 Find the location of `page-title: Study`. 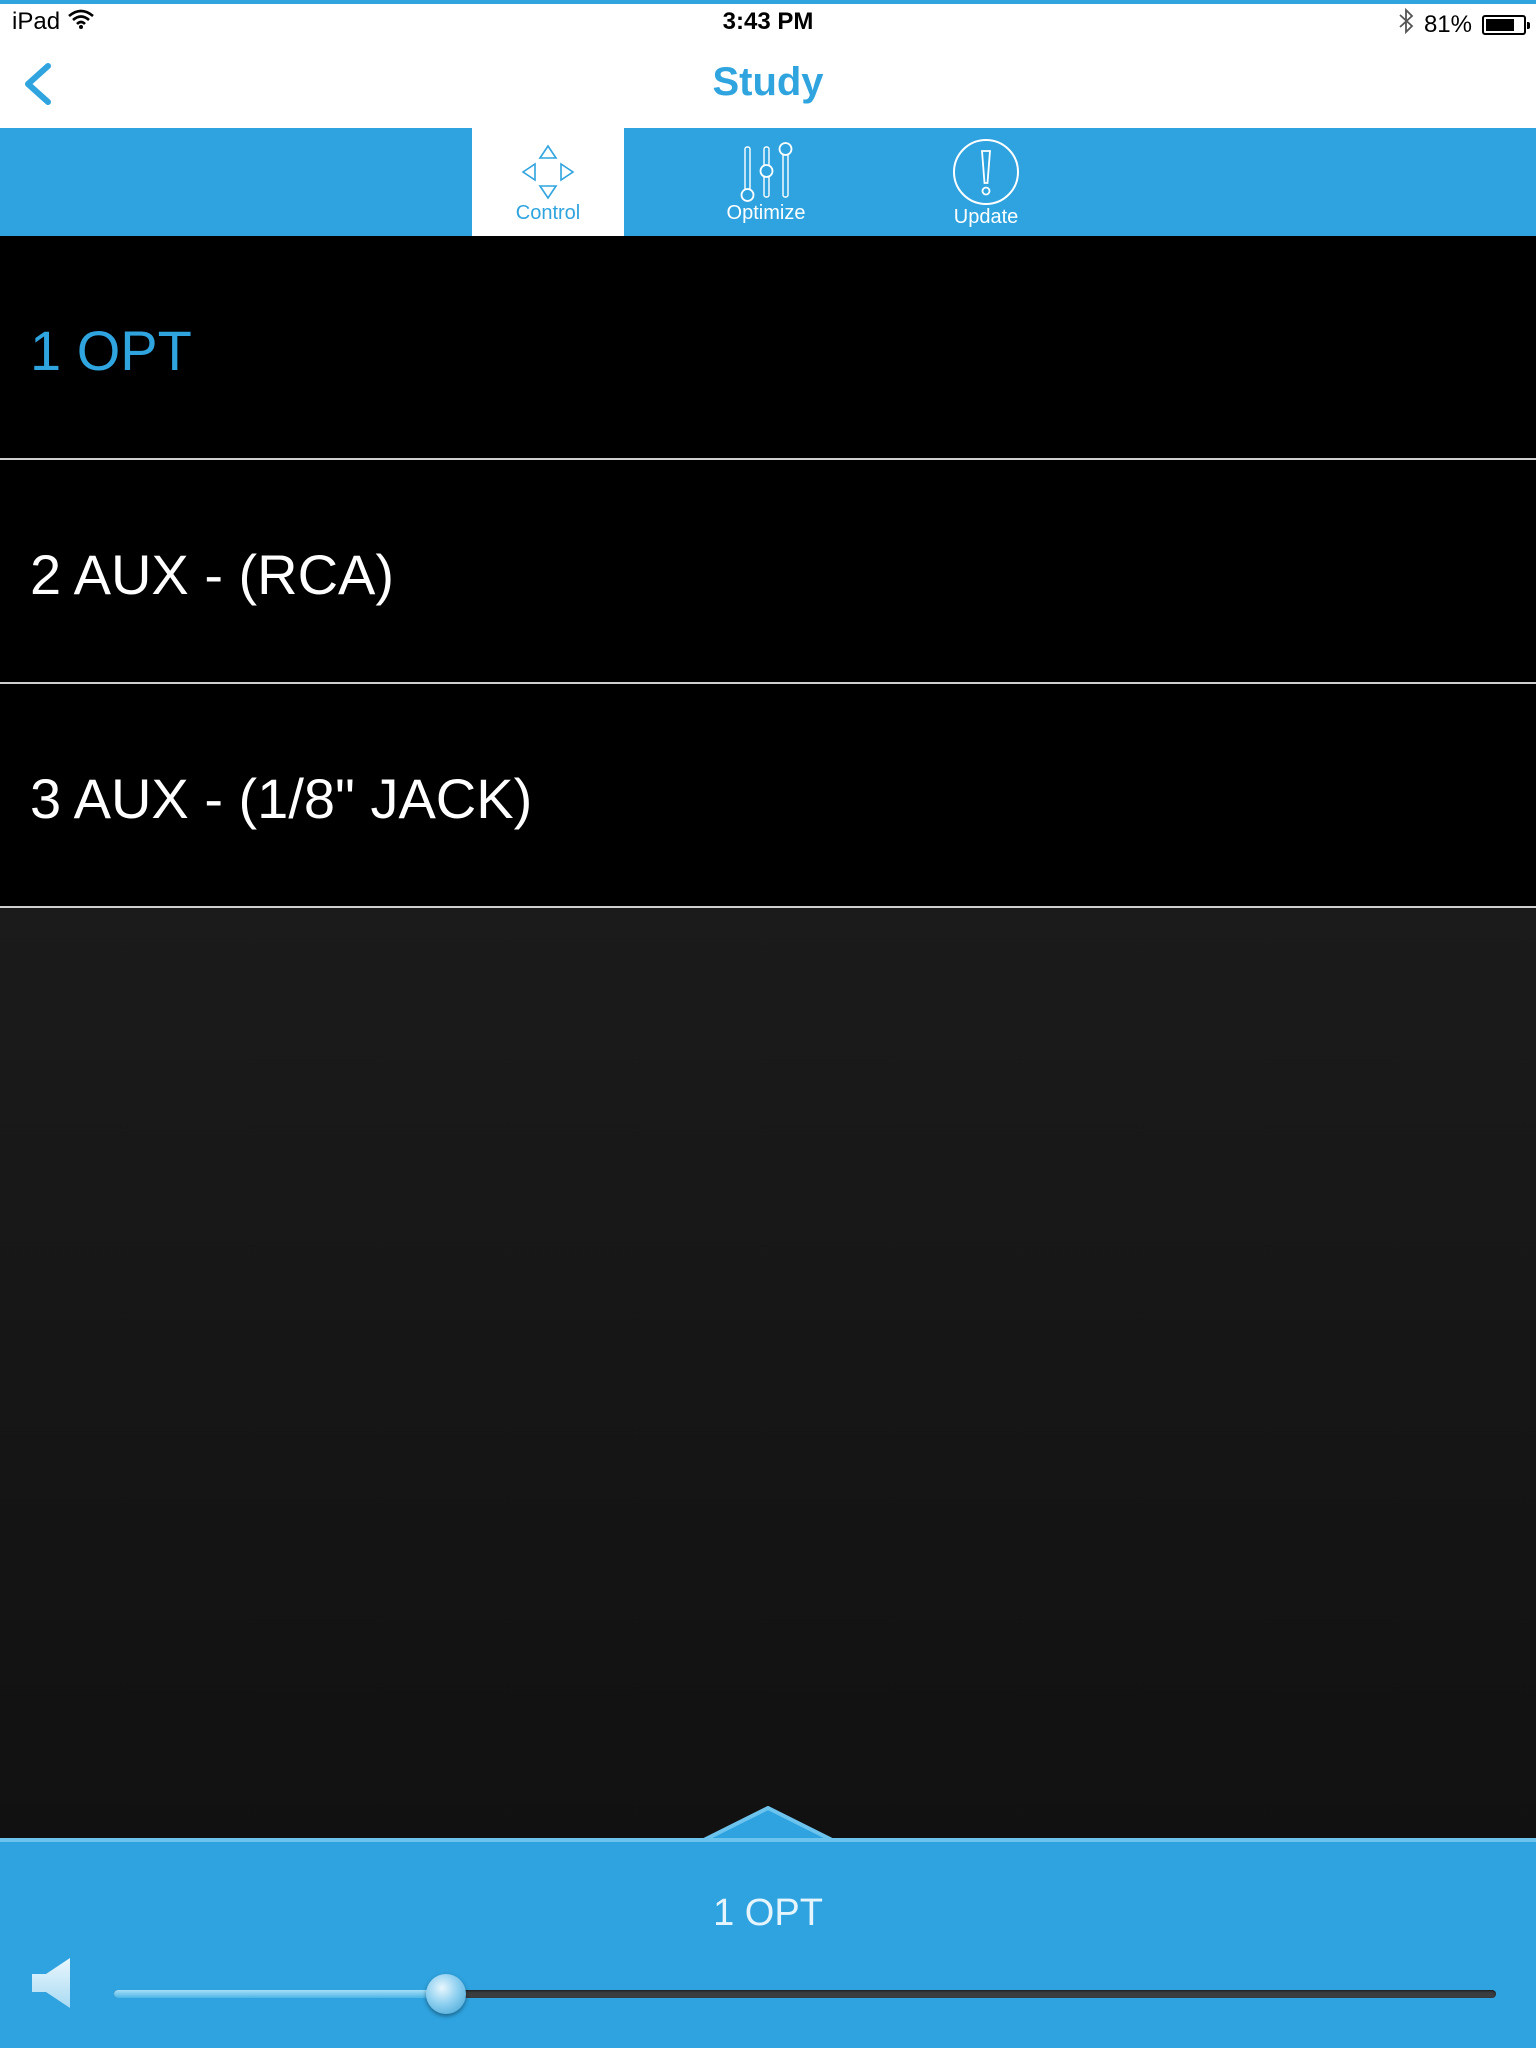

page-title: Study is located at coordinates (768, 82).